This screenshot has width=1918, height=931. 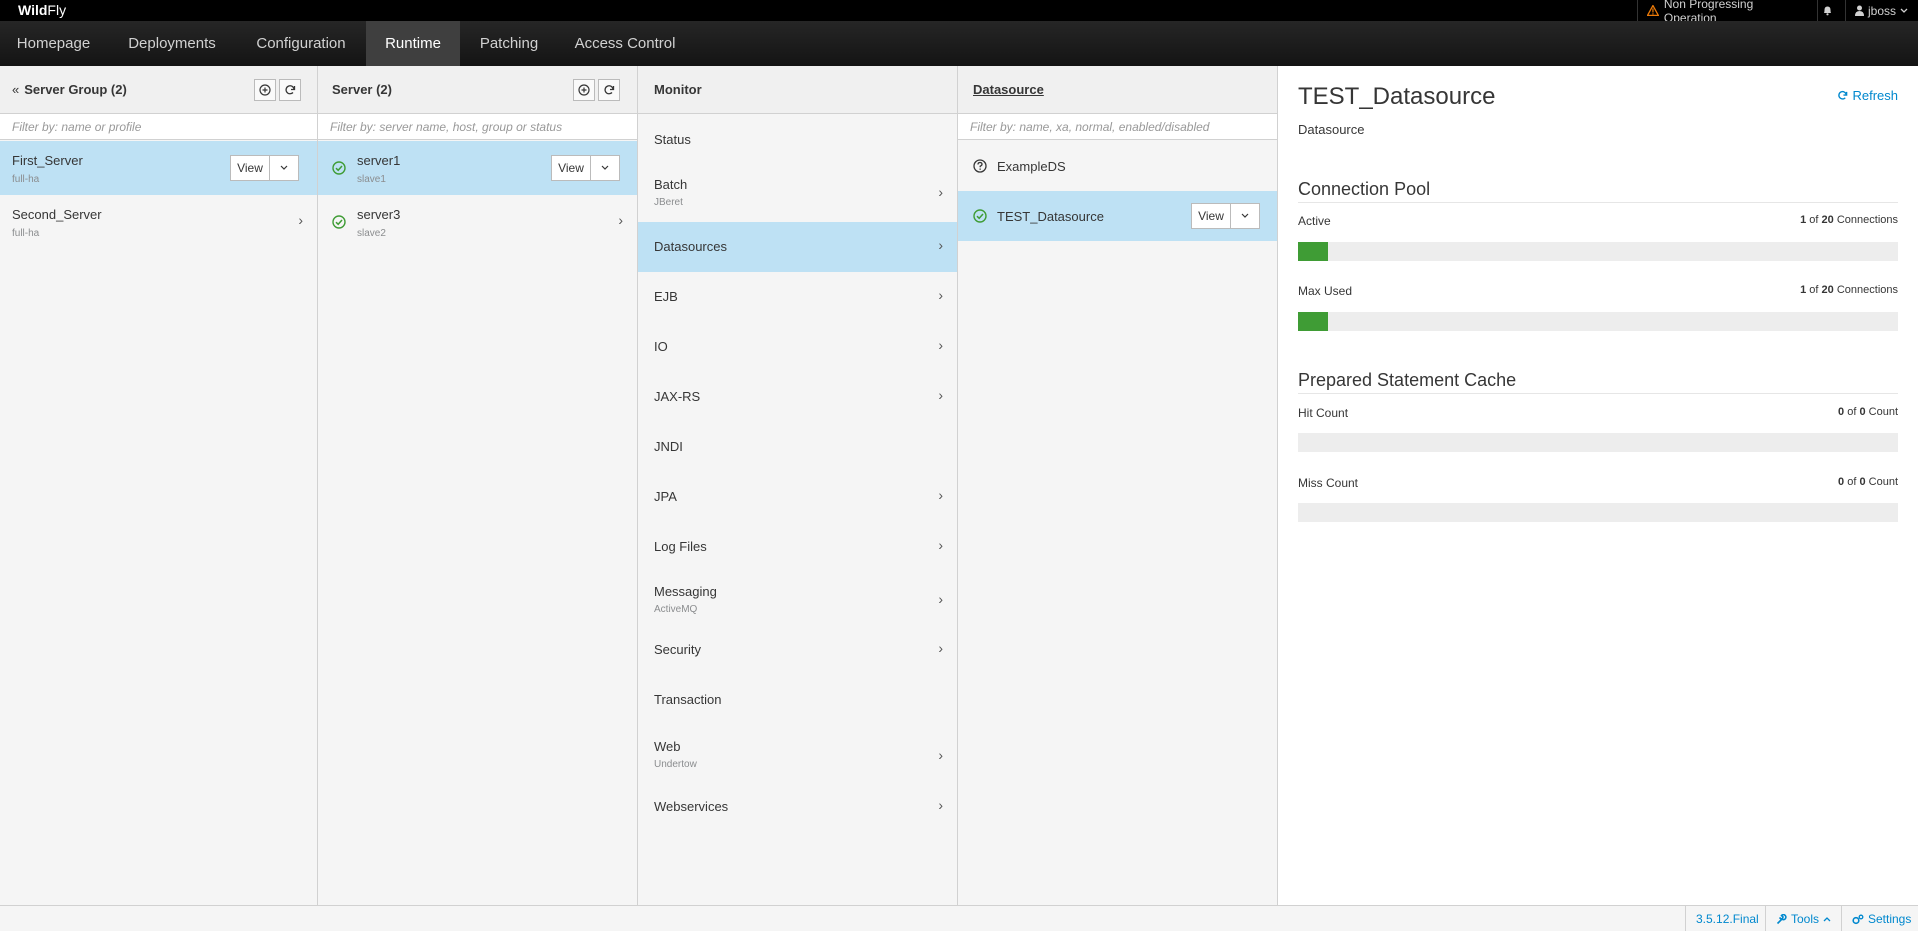 What do you see at coordinates (625, 43) in the screenshot?
I see `nav-access-control: Access Control` at bounding box center [625, 43].